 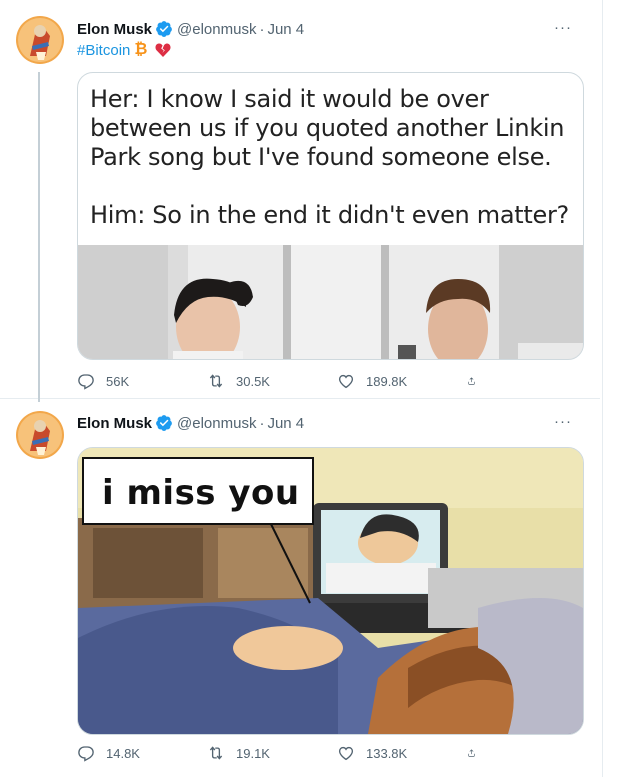 What do you see at coordinates (142, 381) in the screenshot?
I see `reply-button: 56K` at bounding box center [142, 381].